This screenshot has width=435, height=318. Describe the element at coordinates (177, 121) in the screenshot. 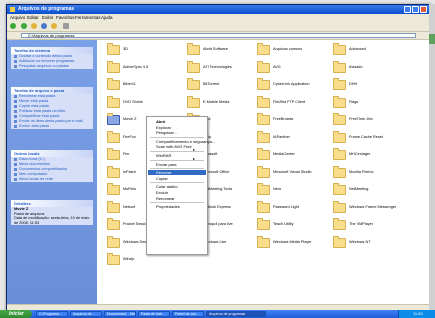

I see `context-menu-item: Abrir` at that location.